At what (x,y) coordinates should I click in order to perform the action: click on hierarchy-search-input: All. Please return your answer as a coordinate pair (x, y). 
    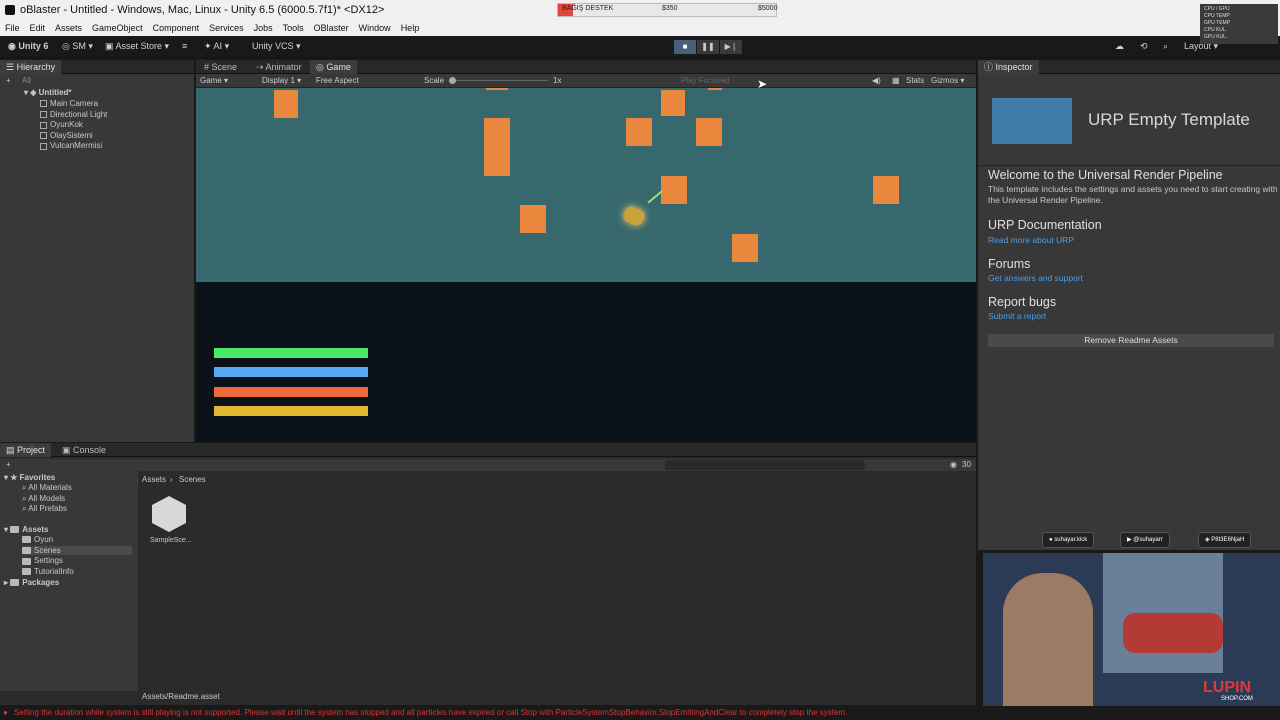
    Looking at the image, I should click on (26, 80).